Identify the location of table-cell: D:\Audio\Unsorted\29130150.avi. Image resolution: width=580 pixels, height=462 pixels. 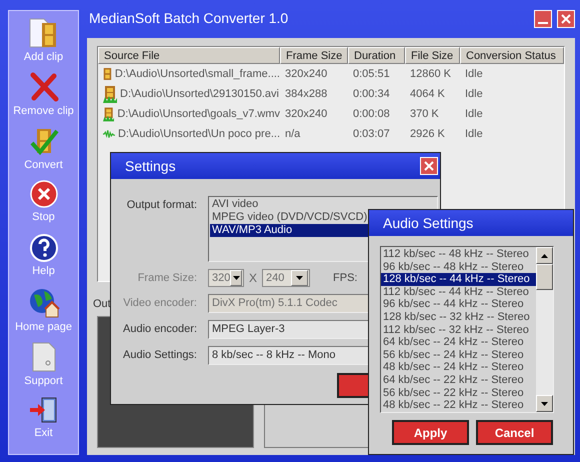
(199, 94).